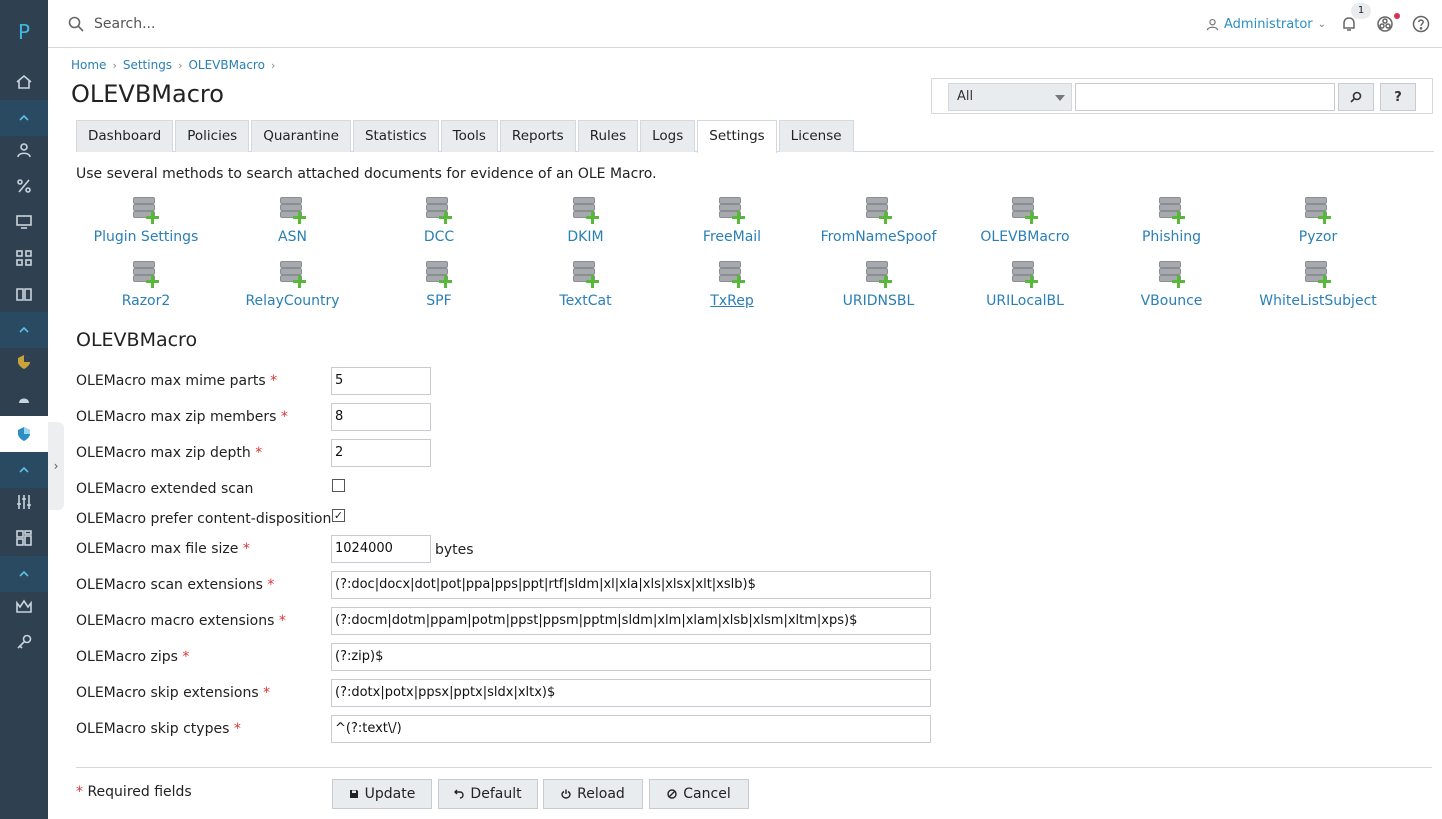 The height and width of the screenshot is (819, 1442). Describe the element at coordinates (114, 65) in the screenshot. I see `chevron-right-icon: ›` at that location.